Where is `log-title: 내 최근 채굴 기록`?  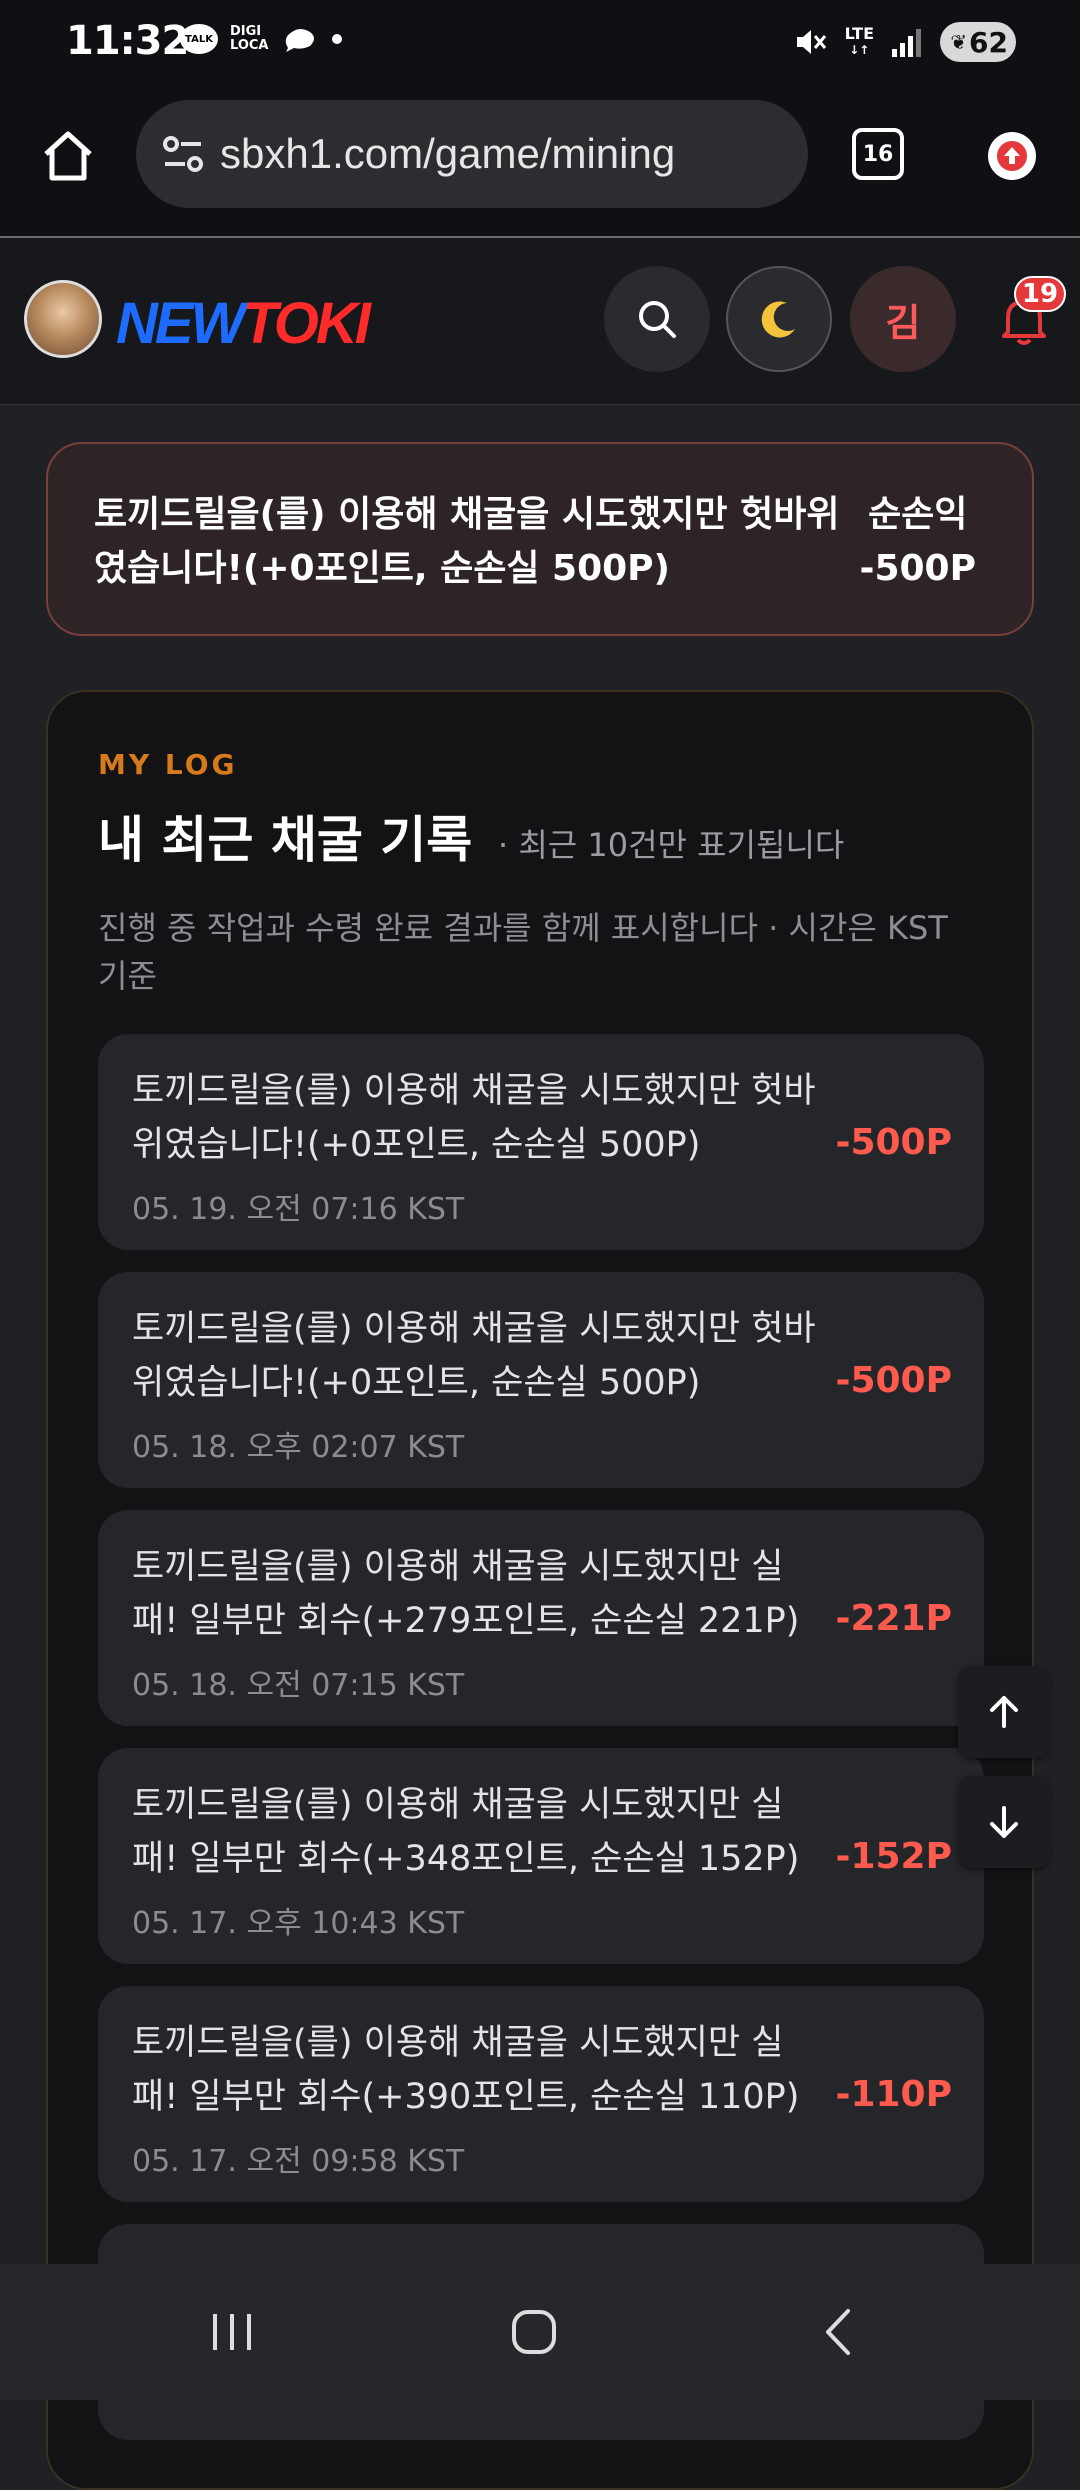
log-title: 내 최근 채굴 기록 is located at coordinates (285, 840).